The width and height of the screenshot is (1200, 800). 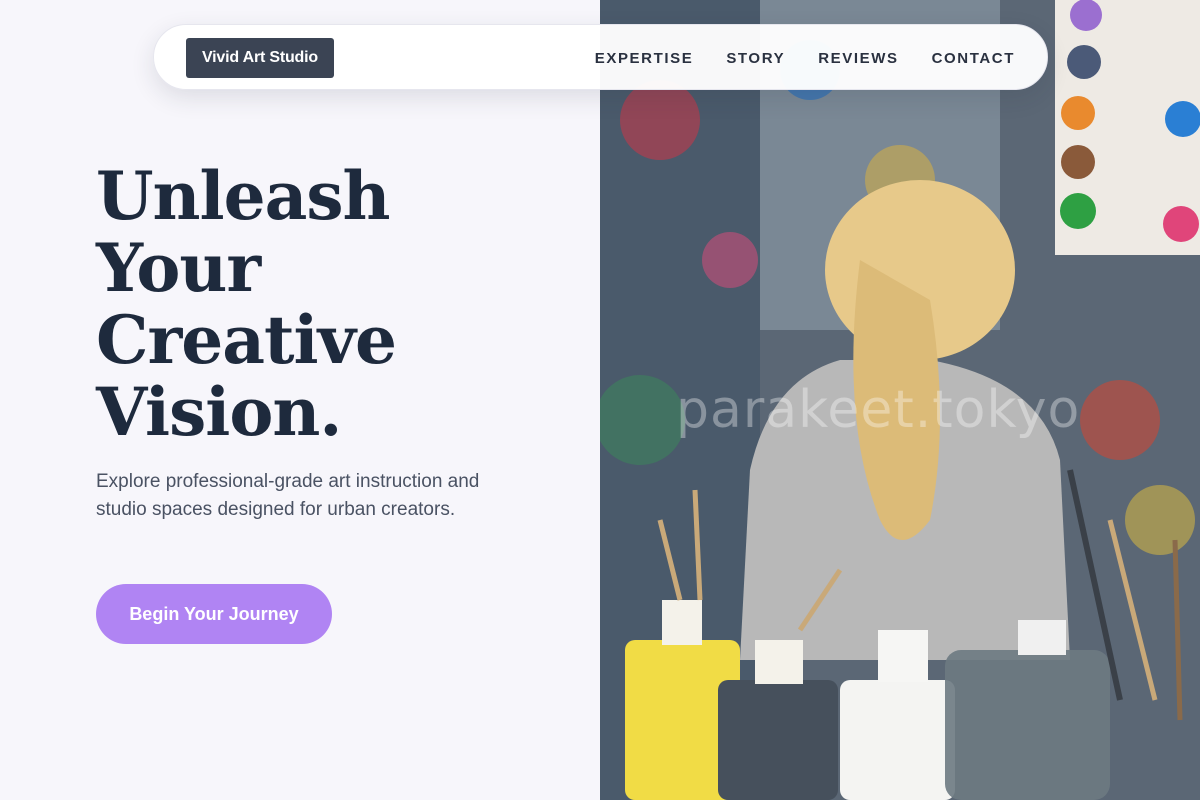 What do you see at coordinates (246, 340) in the screenshot?
I see `headline-line: Creative` at bounding box center [246, 340].